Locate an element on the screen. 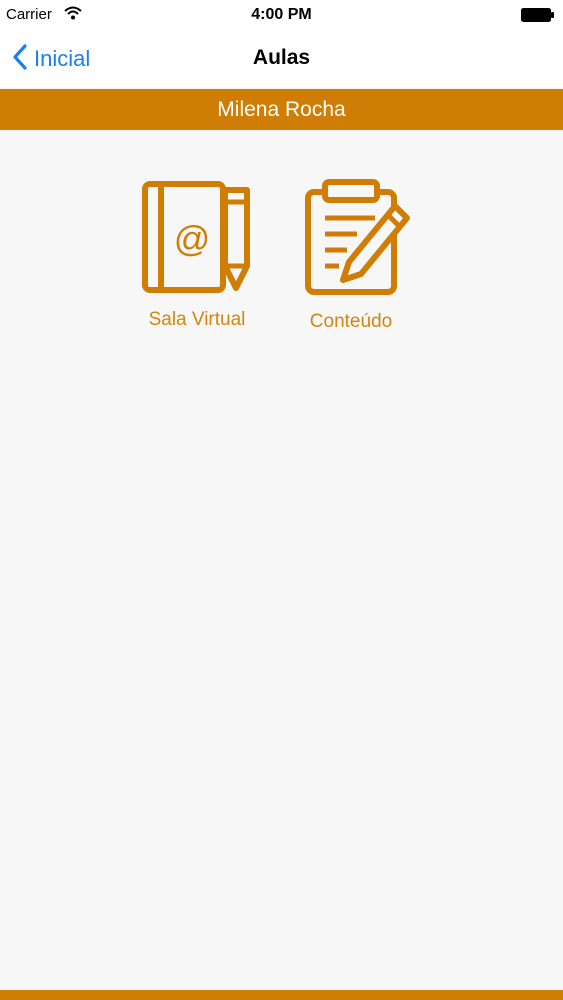 The image size is (563, 1000). clipboard-pencil-icon is located at coordinates (351, 240).